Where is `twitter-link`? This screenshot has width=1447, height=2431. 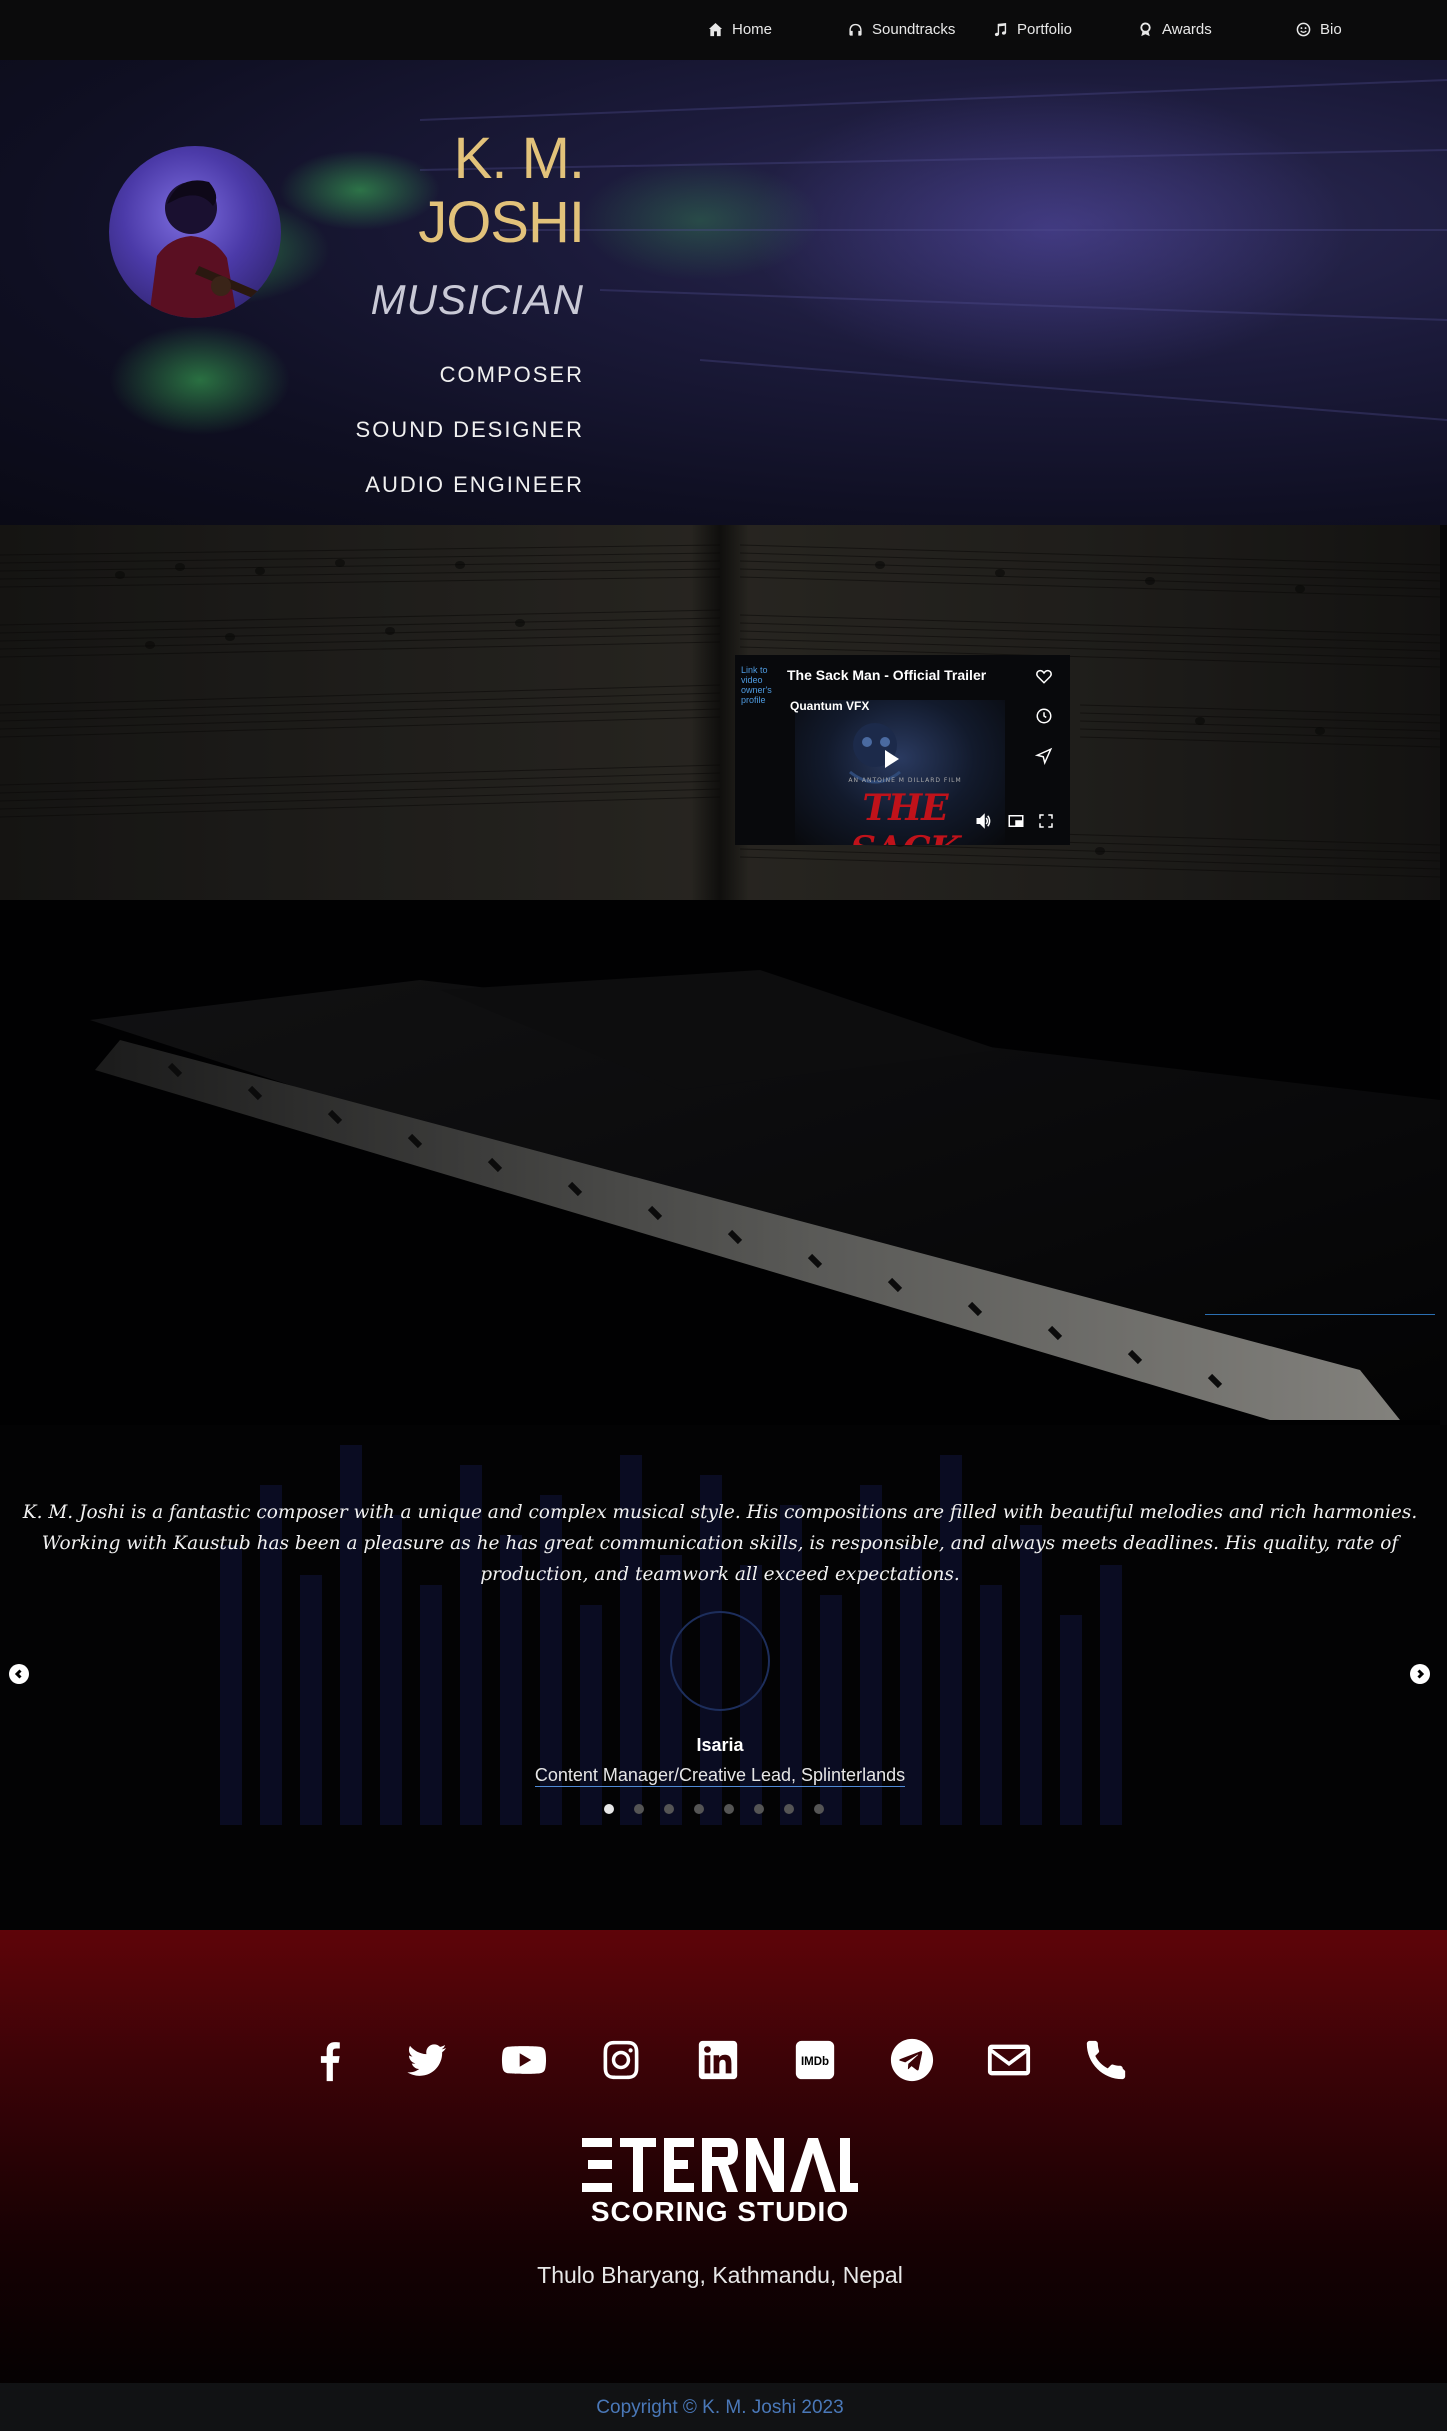 twitter-link is located at coordinates (427, 2060).